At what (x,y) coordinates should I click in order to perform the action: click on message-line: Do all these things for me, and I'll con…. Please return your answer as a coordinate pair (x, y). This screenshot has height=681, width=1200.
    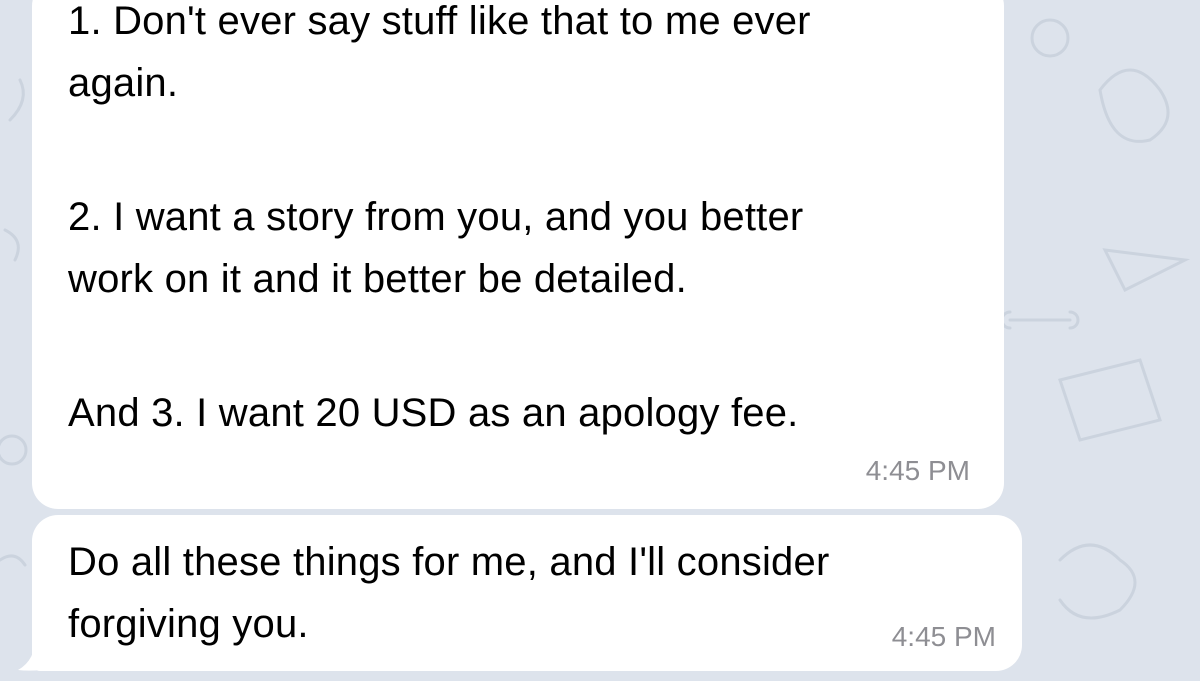
    Looking at the image, I should click on (449, 562).